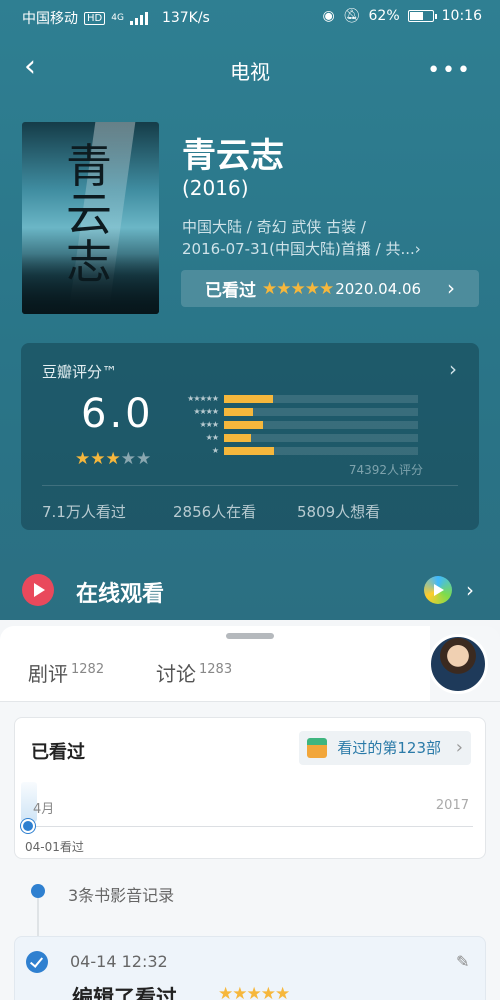 The width and height of the screenshot is (500, 1000). Describe the element at coordinates (384, 16) in the screenshot. I see `battery-percent: 62%` at that location.